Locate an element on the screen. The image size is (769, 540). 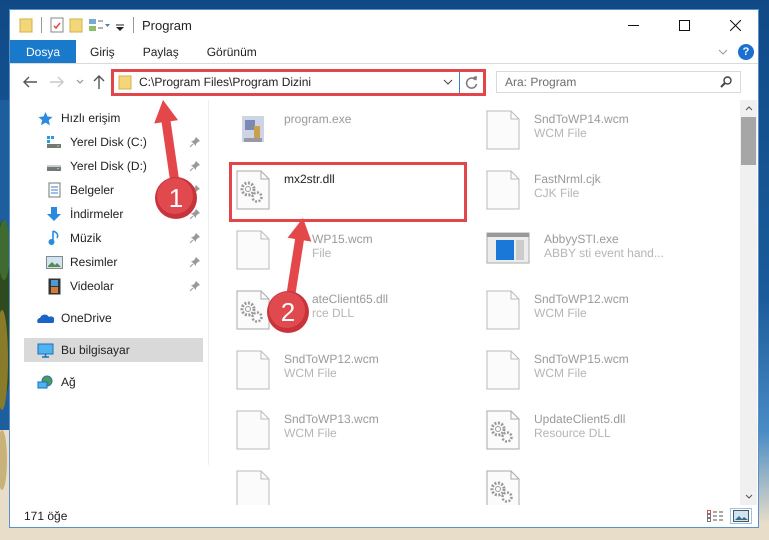
step-badge: 1 is located at coordinates (176, 198).